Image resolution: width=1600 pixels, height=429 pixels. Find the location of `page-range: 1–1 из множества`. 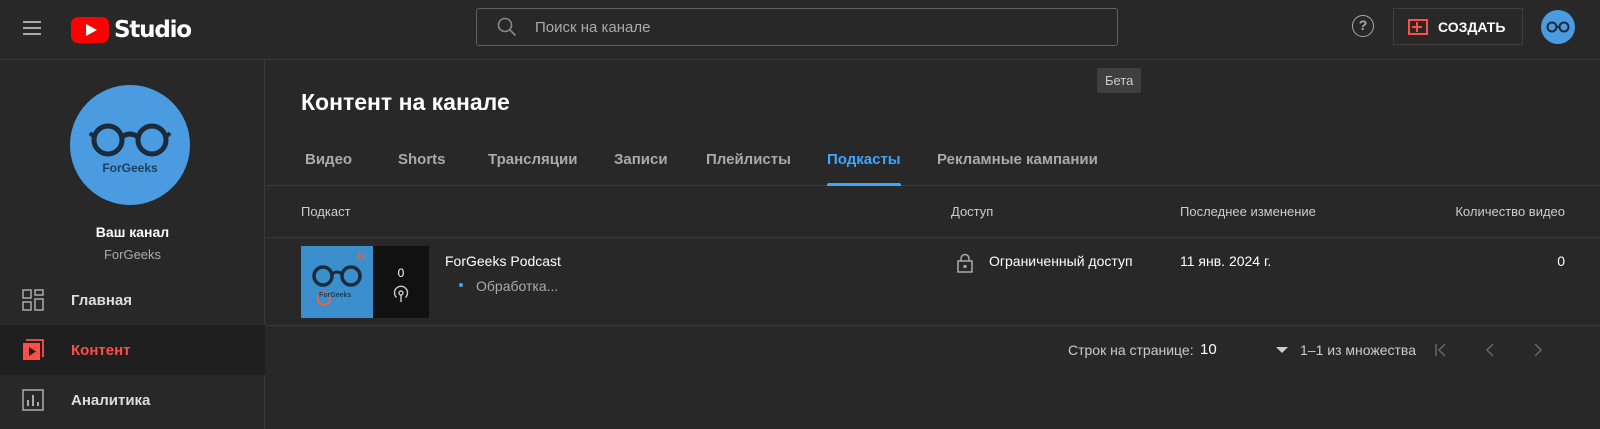

page-range: 1–1 из множества is located at coordinates (1358, 350).